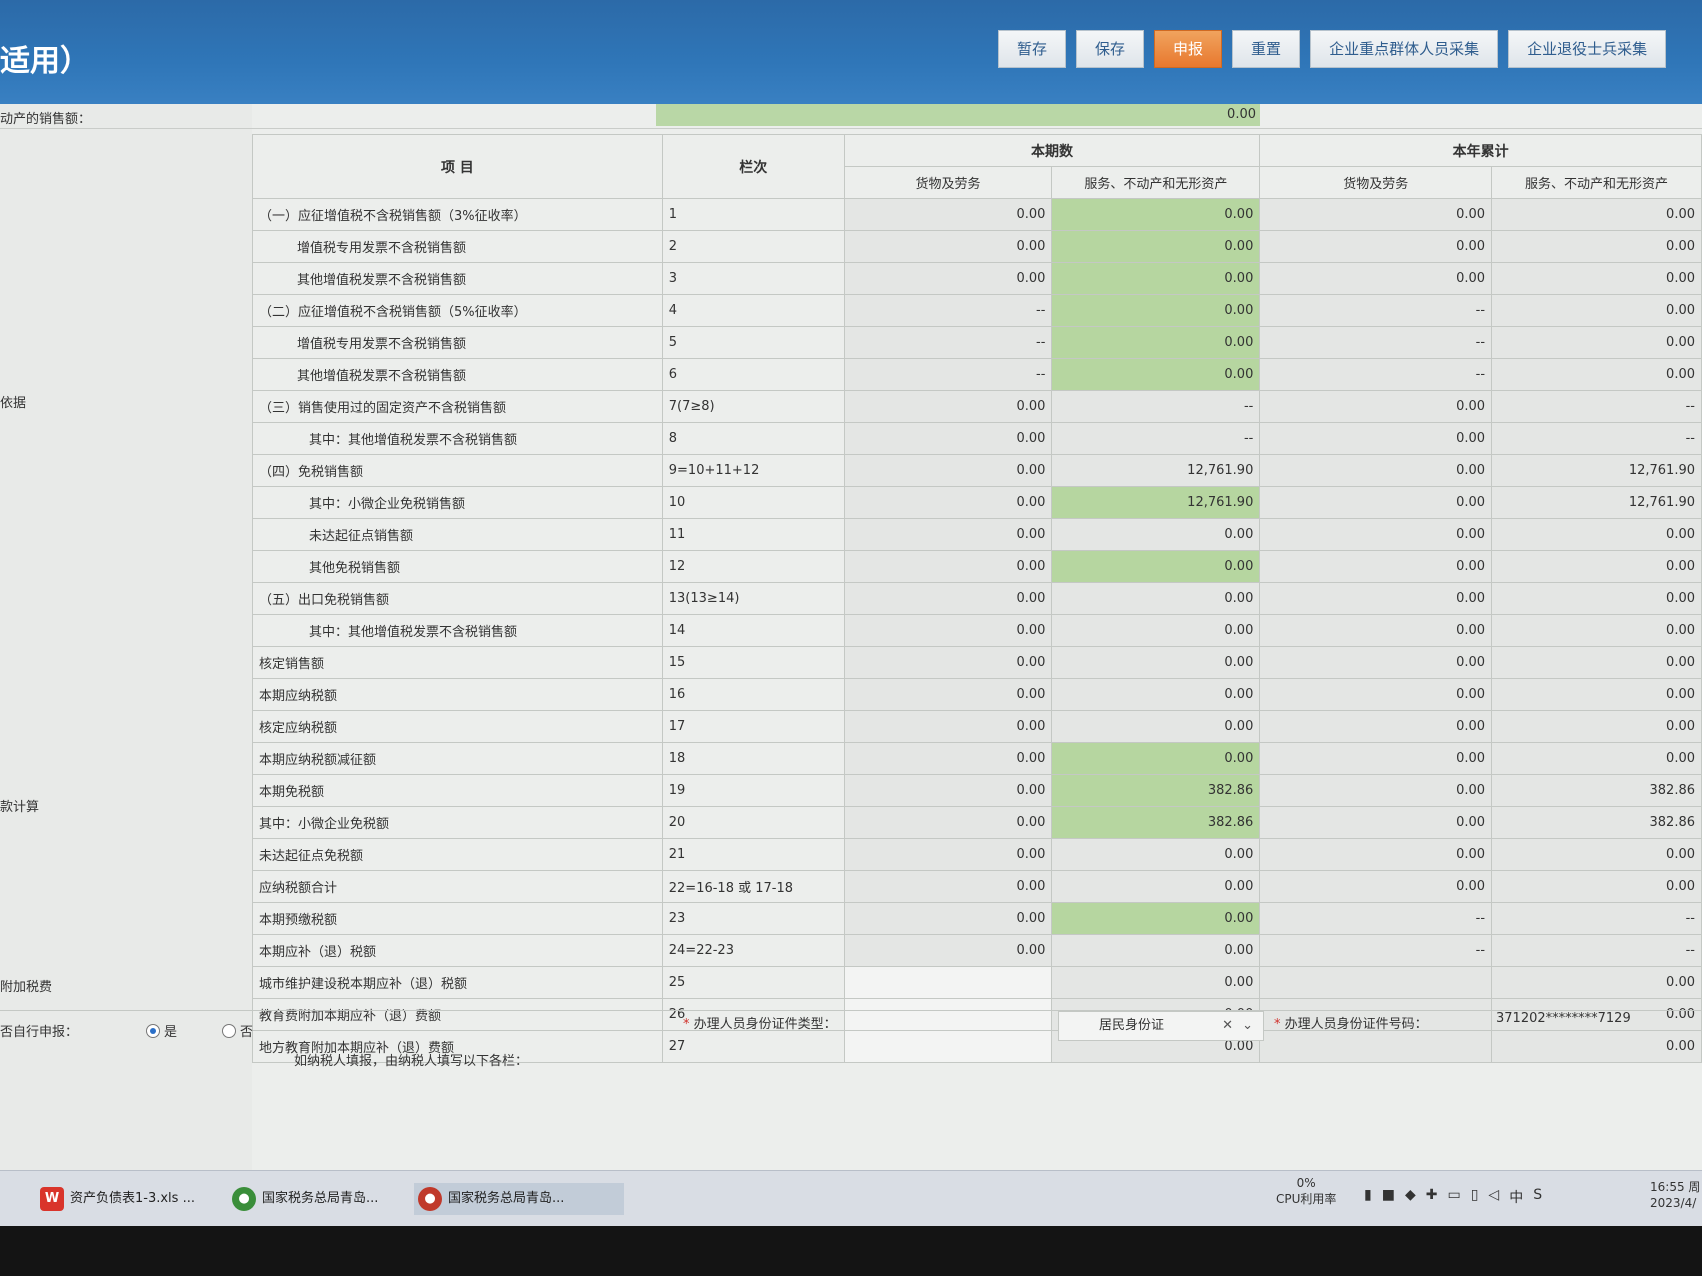 The height and width of the screenshot is (1276, 1702). What do you see at coordinates (1453, 1197) in the screenshot?
I see `network-icon: ▭` at bounding box center [1453, 1197].